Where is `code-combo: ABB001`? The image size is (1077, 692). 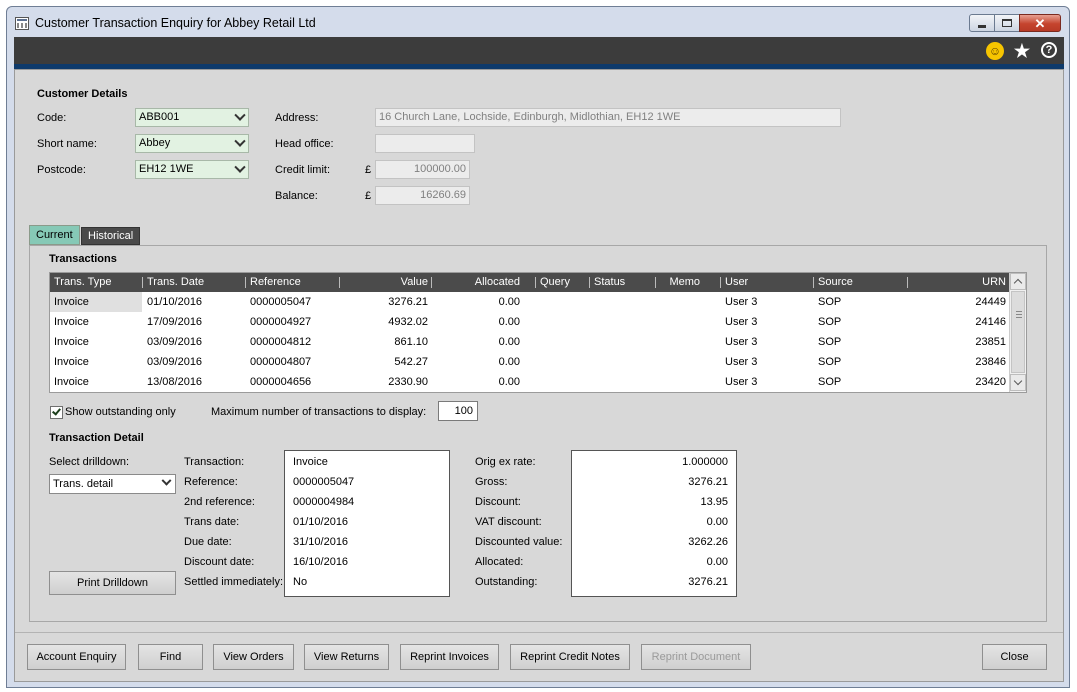
code-combo: ABB001 is located at coordinates (192, 117).